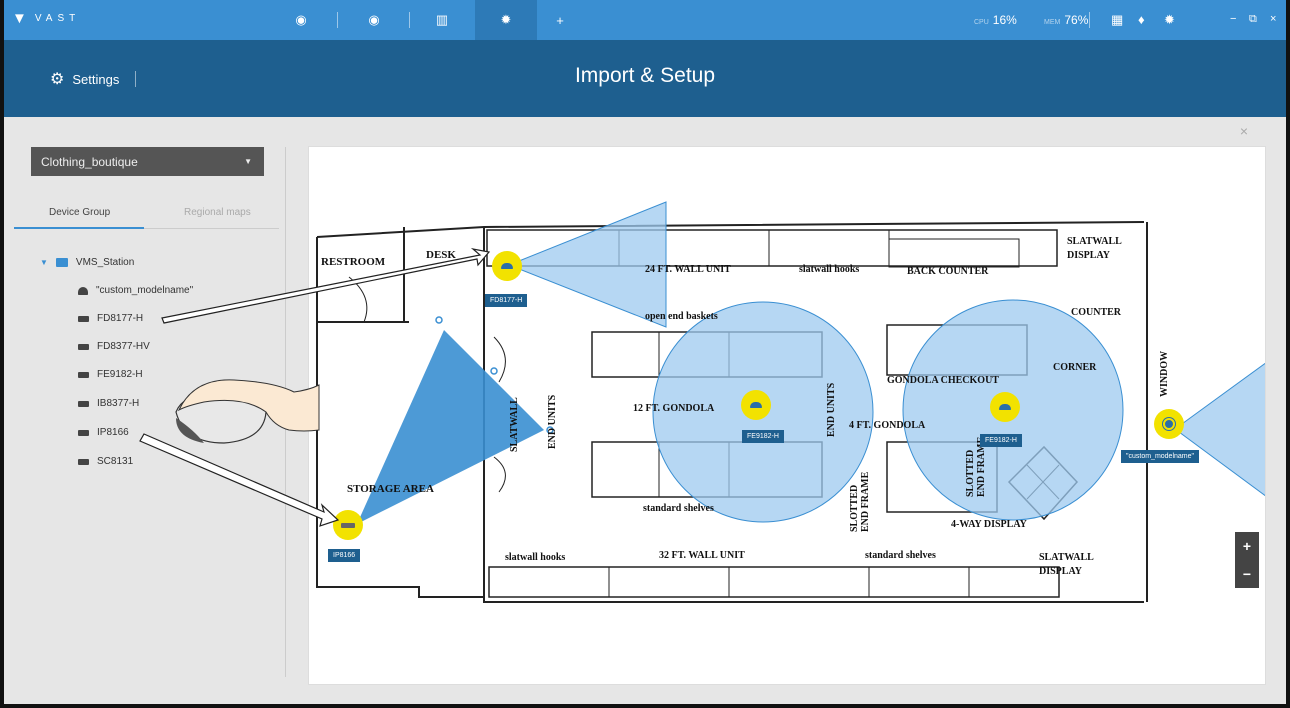  Describe the element at coordinates (247, 411) in the screenshot. I see `hand-mouse-icon` at that location.